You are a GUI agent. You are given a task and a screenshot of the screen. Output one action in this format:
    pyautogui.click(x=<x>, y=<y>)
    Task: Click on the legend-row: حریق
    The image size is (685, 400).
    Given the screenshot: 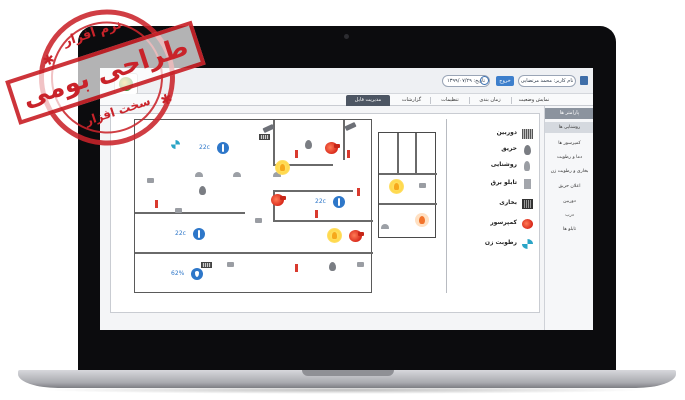 What is the action you would take?
    pyautogui.click(x=492, y=150)
    